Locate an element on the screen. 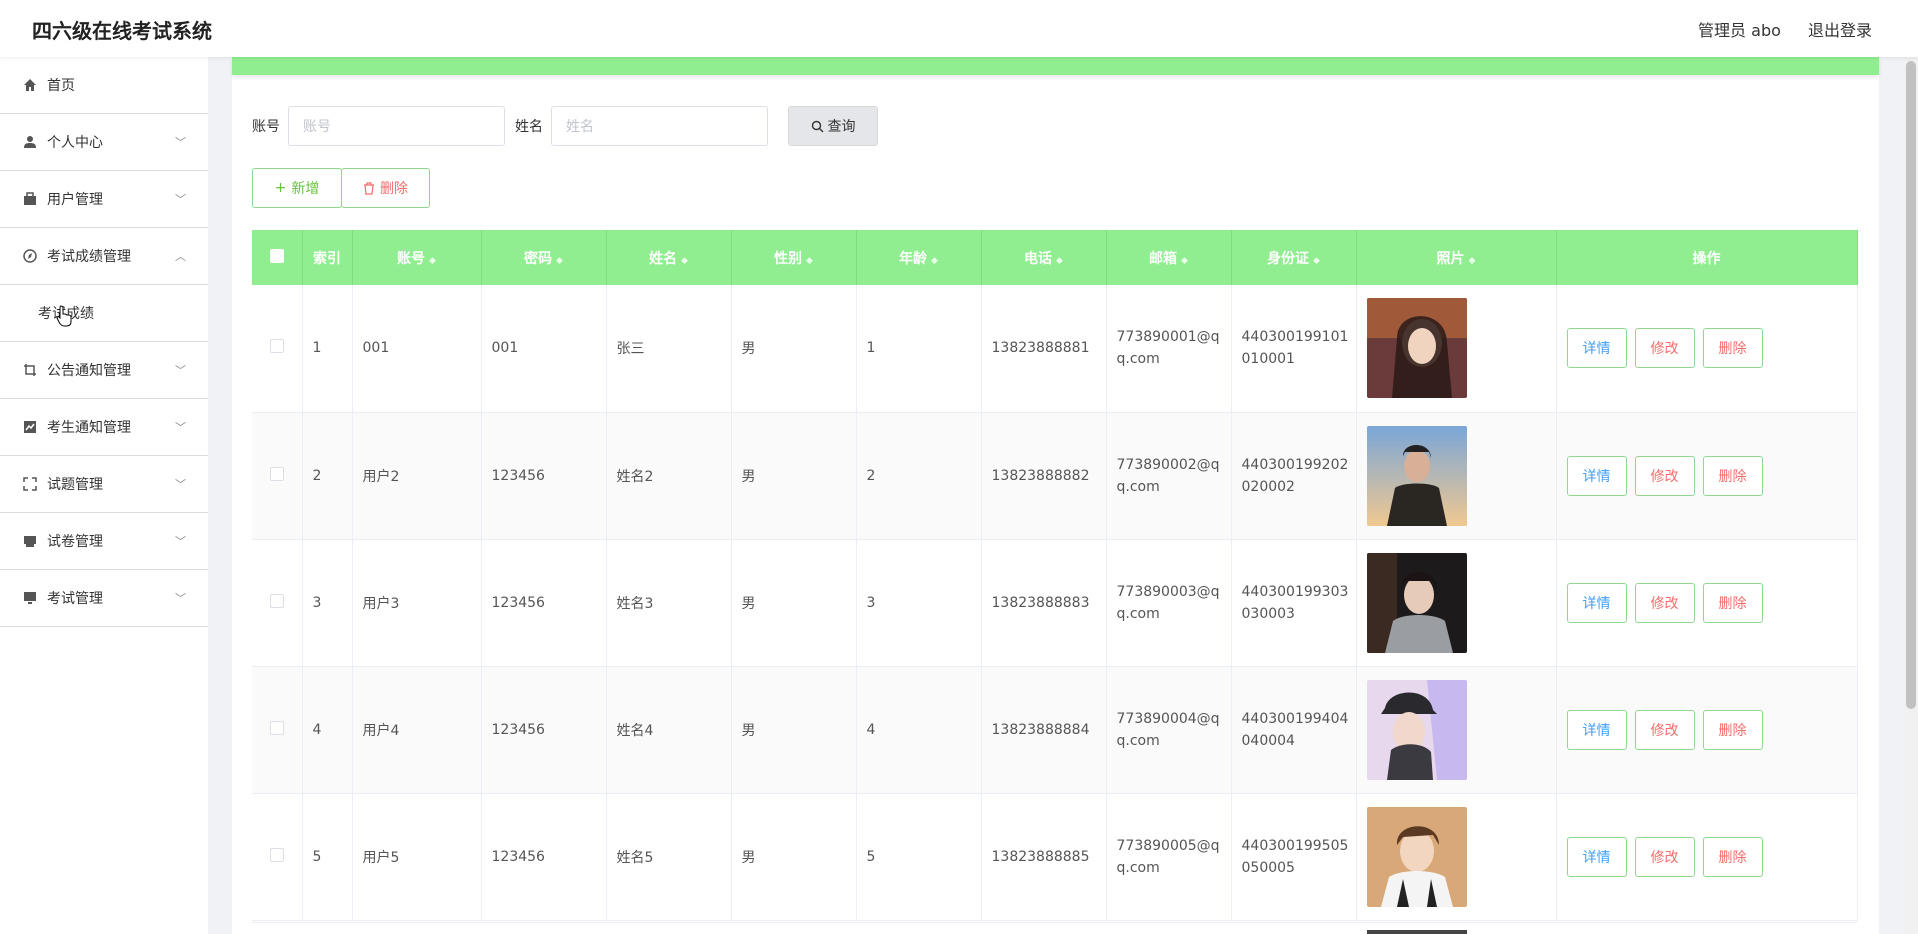  column-header: 照片 ◆ is located at coordinates (1456, 257).